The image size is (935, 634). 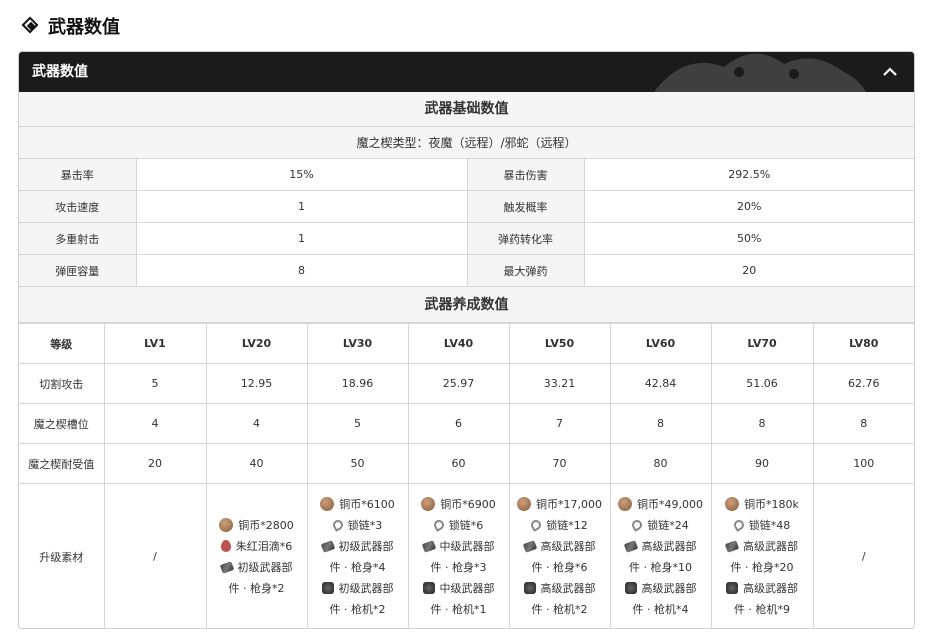 I want to click on growth-value: 62.76, so click(x=863, y=383).